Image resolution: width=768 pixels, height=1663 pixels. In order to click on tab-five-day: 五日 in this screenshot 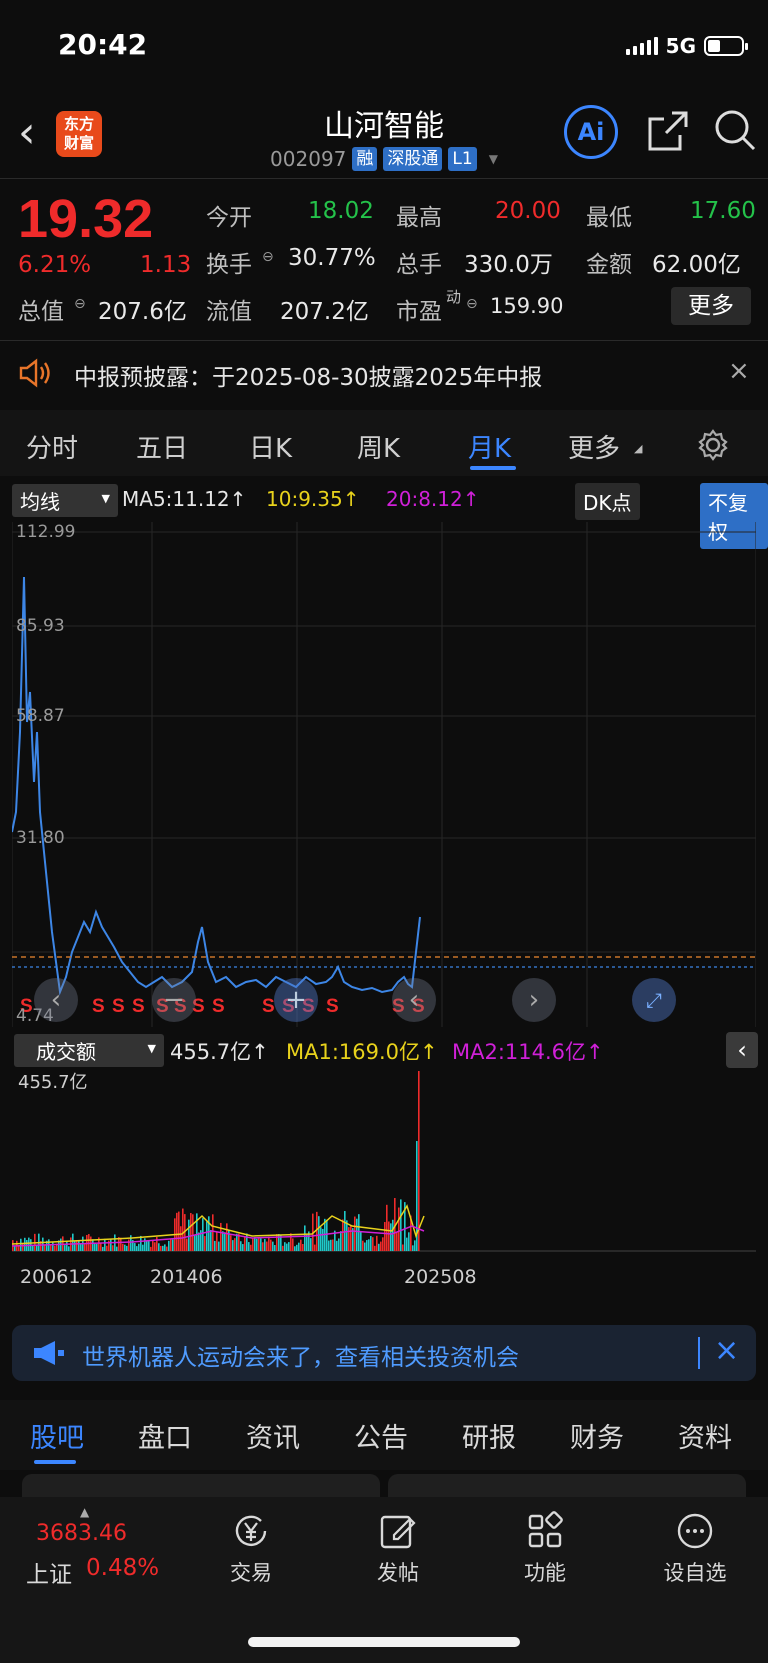, I will do `click(162, 446)`.